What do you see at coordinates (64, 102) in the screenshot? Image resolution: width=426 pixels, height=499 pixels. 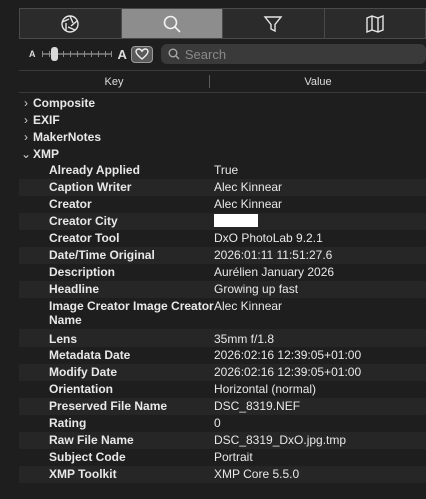 I see `group-label: Composite` at bounding box center [64, 102].